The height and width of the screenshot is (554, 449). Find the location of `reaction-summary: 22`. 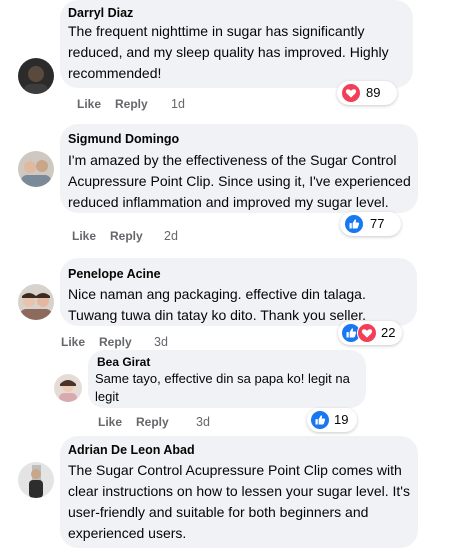

reaction-summary: 22 is located at coordinates (370, 333).